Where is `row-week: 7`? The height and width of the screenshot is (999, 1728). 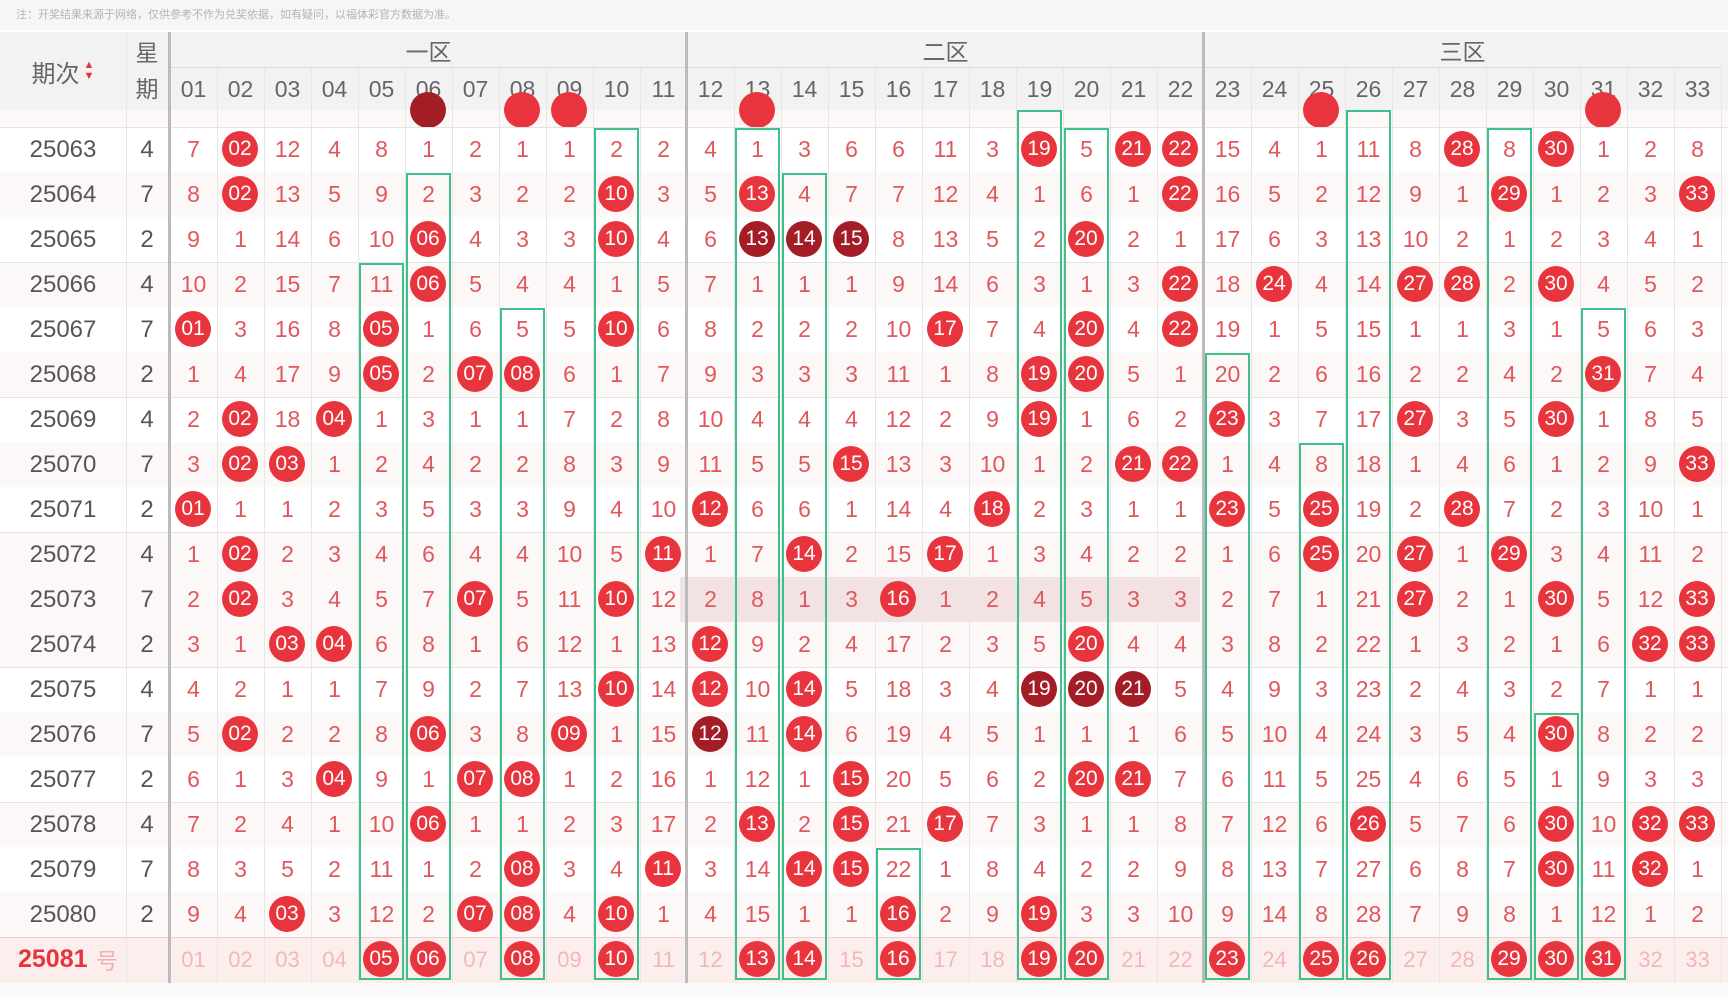
row-week: 7 is located at coordinates (147, 869).